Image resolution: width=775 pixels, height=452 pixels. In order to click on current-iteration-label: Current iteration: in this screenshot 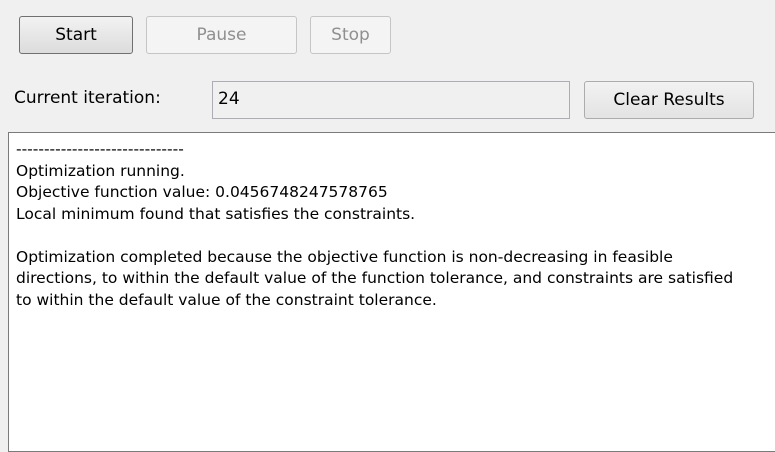, I will do `click(87, 98)`.